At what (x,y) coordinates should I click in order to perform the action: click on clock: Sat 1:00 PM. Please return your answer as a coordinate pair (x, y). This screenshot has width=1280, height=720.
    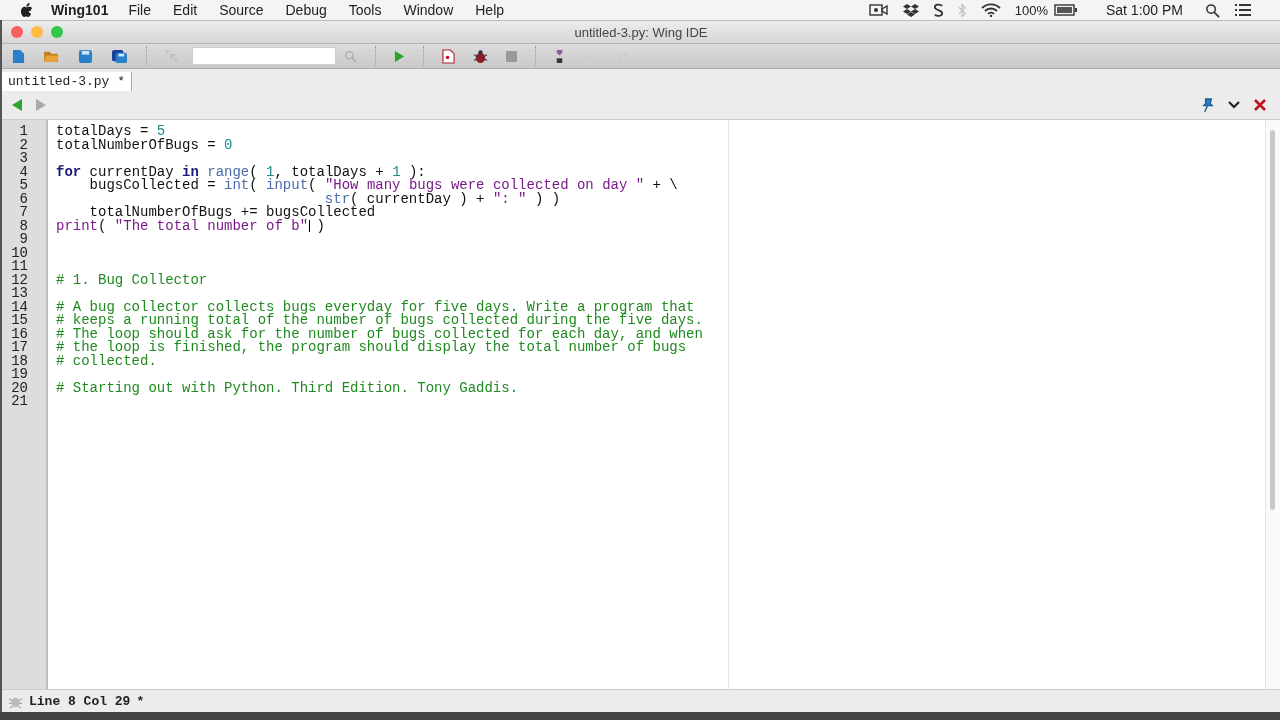
    Looking at the image, I should click on (1144, 10).